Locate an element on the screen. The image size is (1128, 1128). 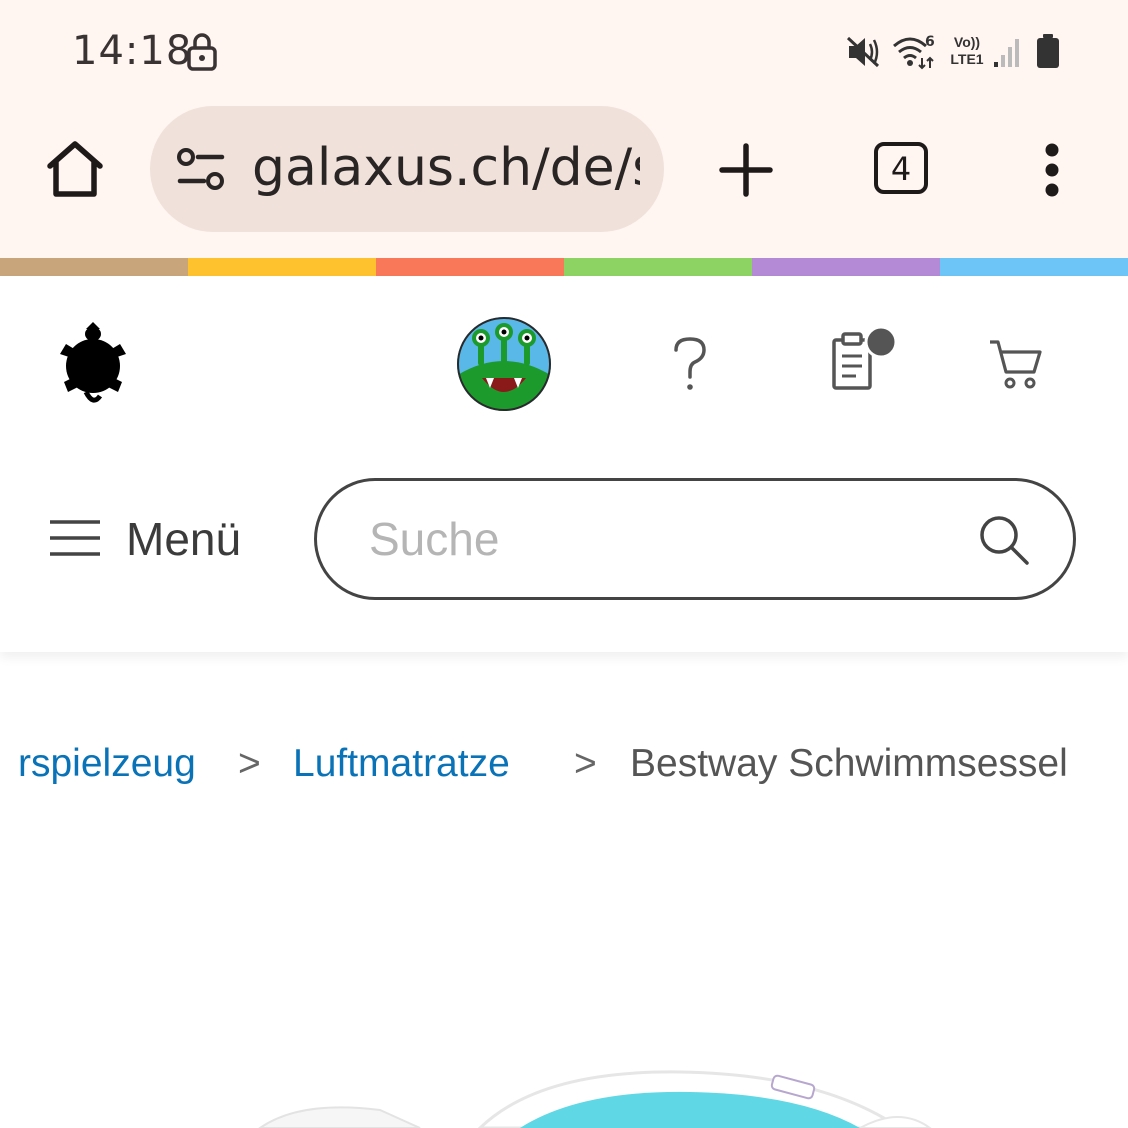
menu-button: Menü is located at coordinates (183, 539).